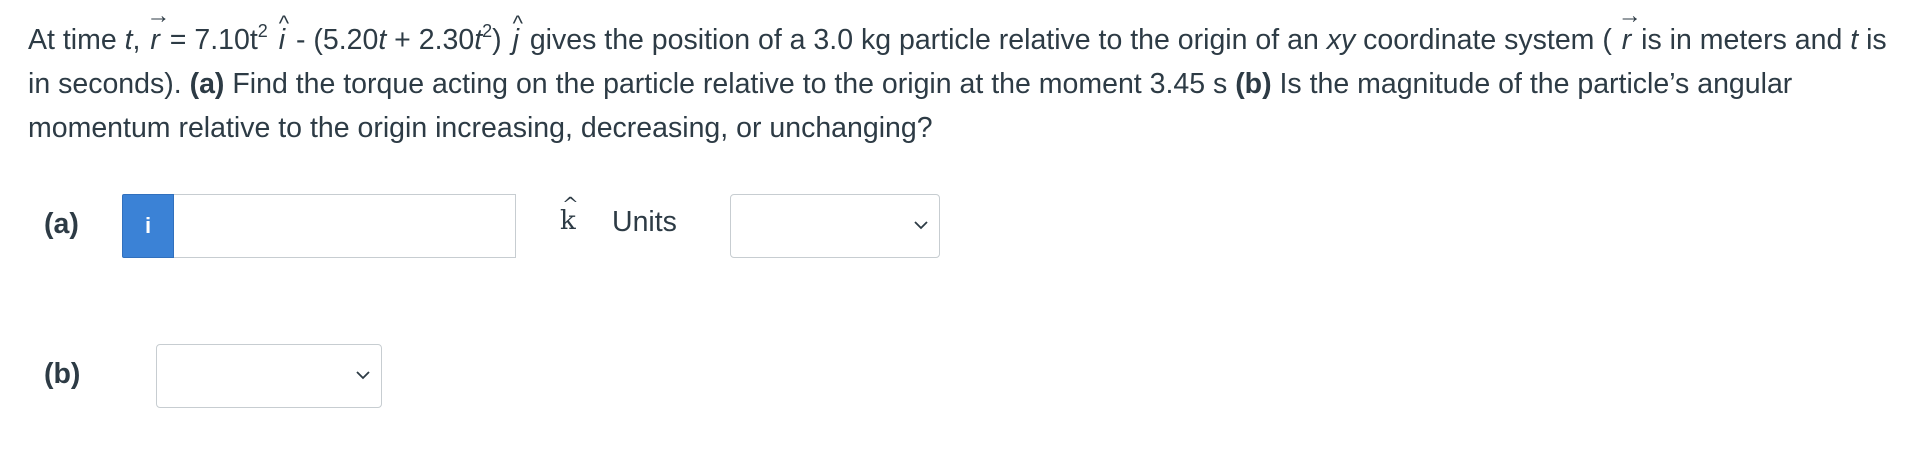  I want to click on unit-vector-i: ^ i, so click(282, 36).